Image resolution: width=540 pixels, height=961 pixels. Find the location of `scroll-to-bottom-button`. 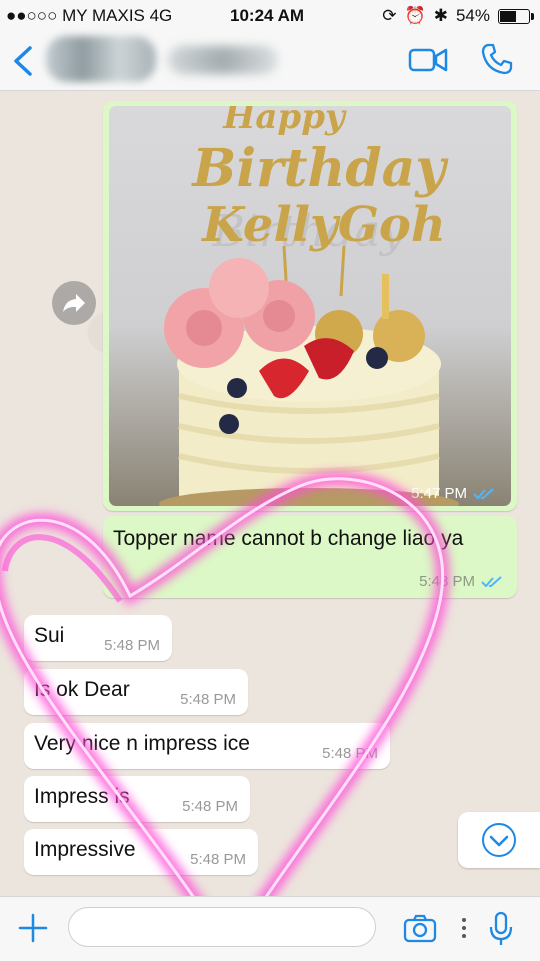

scroll-to-bottom-button is located at coordinates (499, 840).